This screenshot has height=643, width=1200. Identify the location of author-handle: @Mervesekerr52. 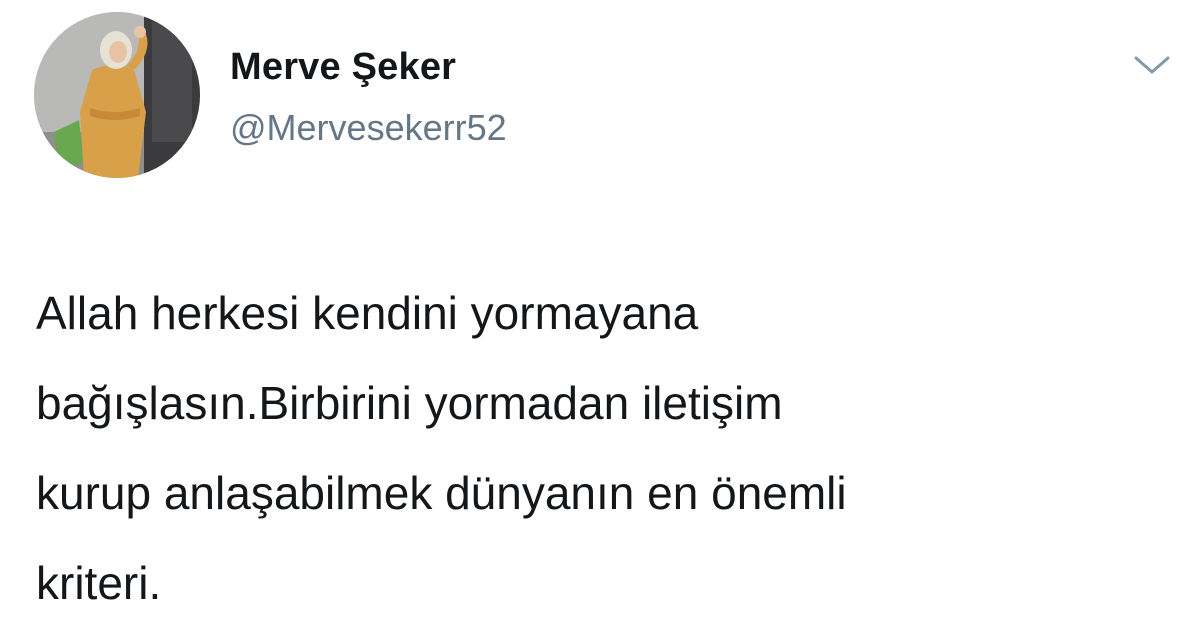
(368, 128).